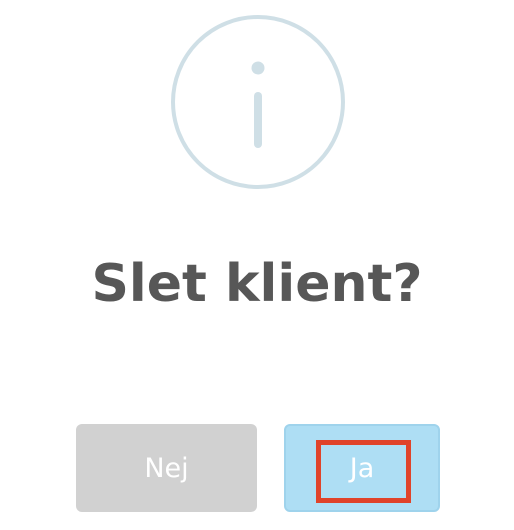 The image size is (514, 530). Describe the element at coordinates (257, 284) in the screenshot. I see `dialog-title: Slet klient?` at that location.